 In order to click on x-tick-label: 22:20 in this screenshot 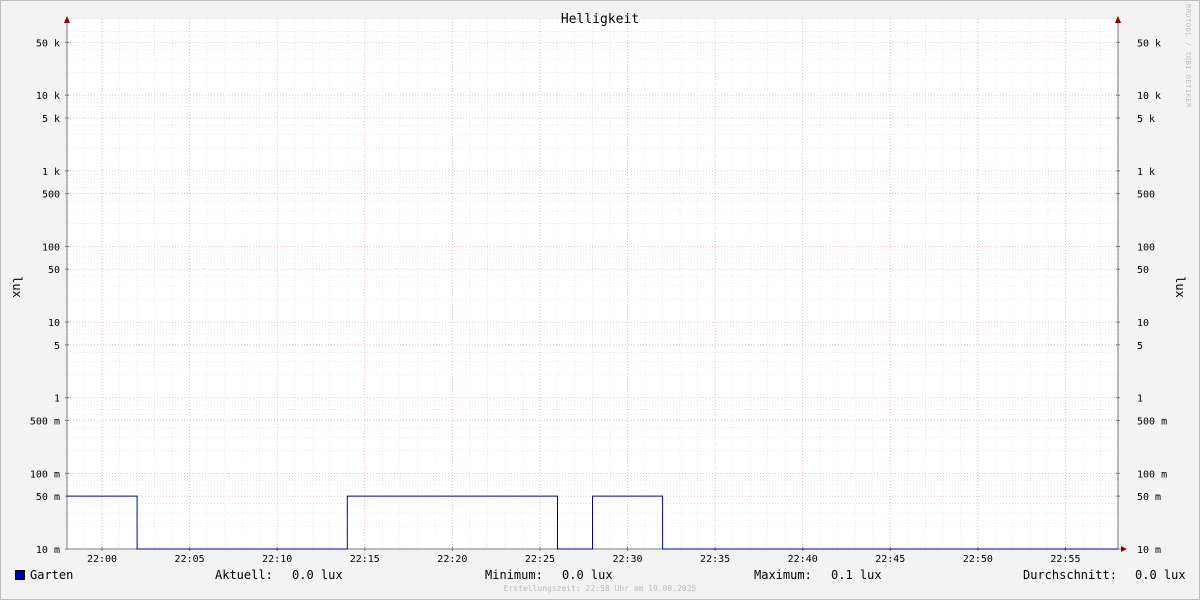, I will do `click(452, 559)`.